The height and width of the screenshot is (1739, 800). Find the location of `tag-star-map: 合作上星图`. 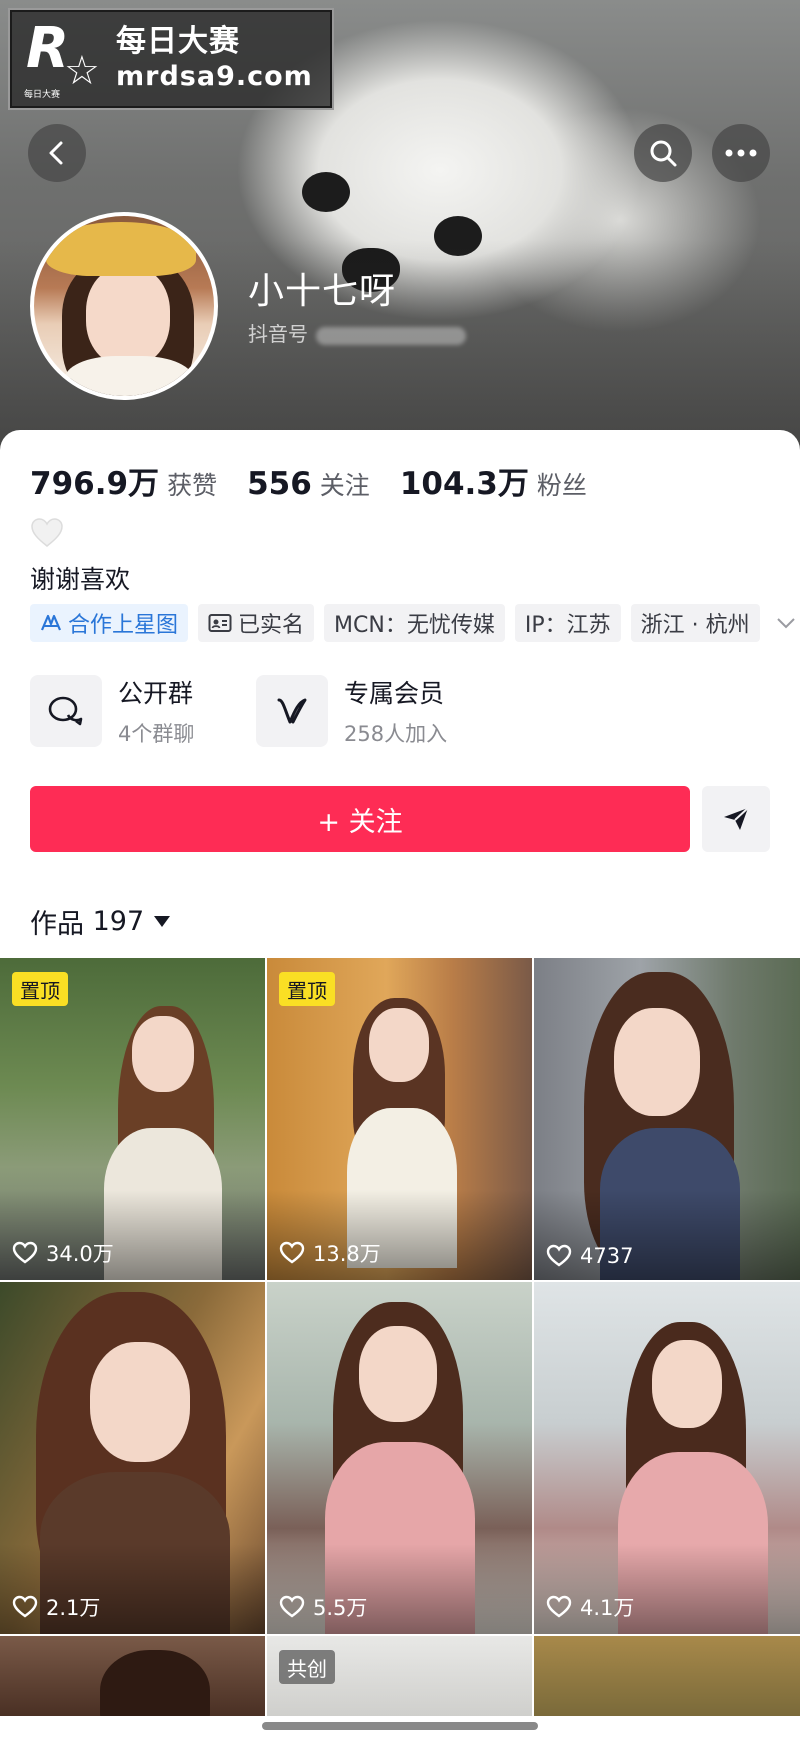

tag-star-map: 合作上星图 is located at coordinates (109, 623).